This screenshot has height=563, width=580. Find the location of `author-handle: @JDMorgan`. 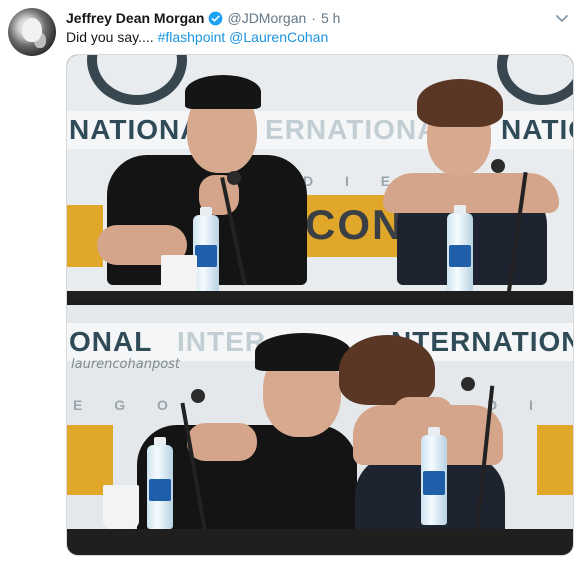

author-handle: @JDMorgan is located at coordinates (266, 18).